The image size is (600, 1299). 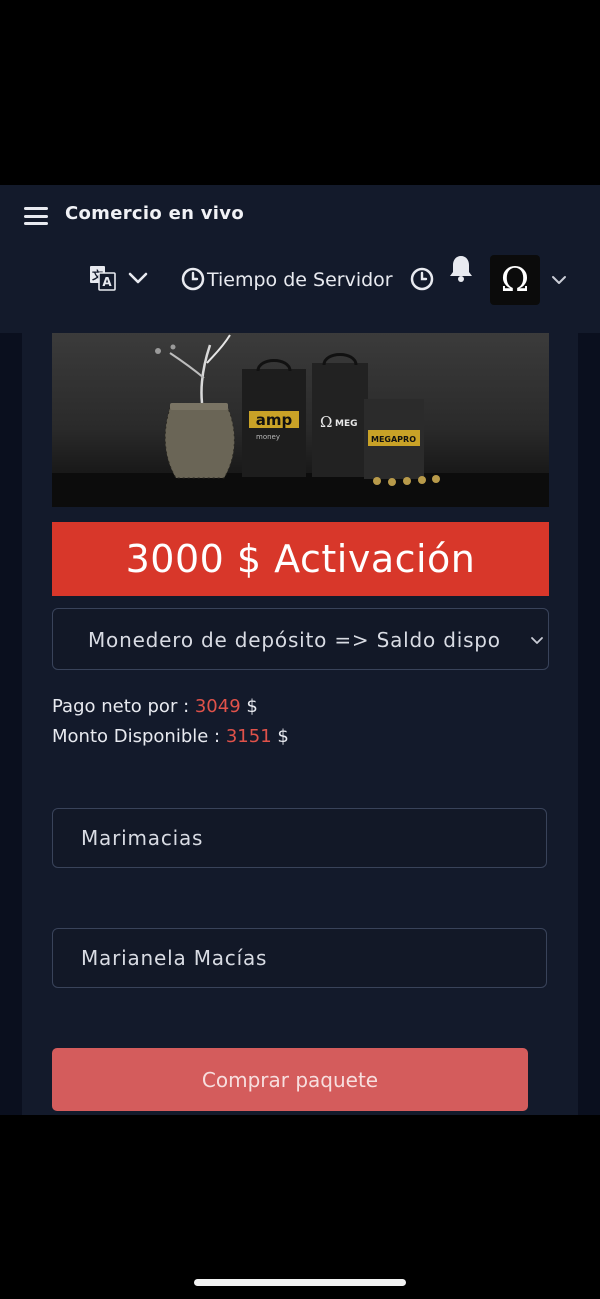 I want to click on net-payment-currency: $, so click(x=252, y=706).